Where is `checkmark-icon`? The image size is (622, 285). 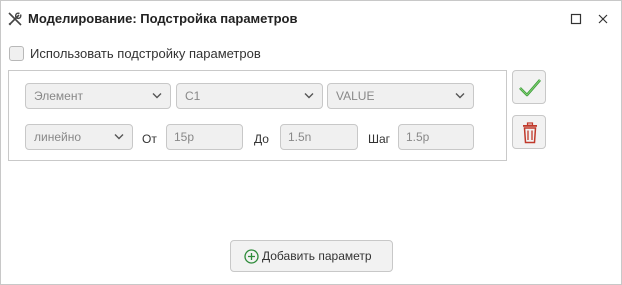
checkmark-icon is located at coordinates (530, 88).